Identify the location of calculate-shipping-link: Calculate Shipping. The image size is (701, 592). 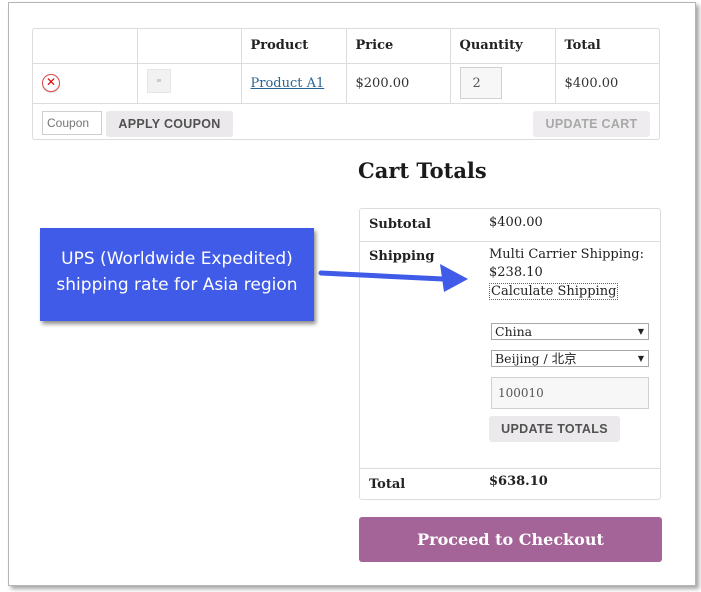
(554, 291).